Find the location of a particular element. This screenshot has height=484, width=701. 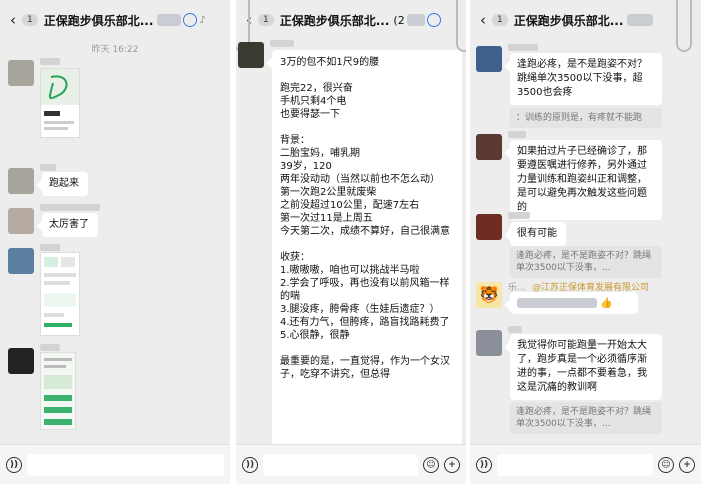

running-stats-image is located at coordinates (58, 391).